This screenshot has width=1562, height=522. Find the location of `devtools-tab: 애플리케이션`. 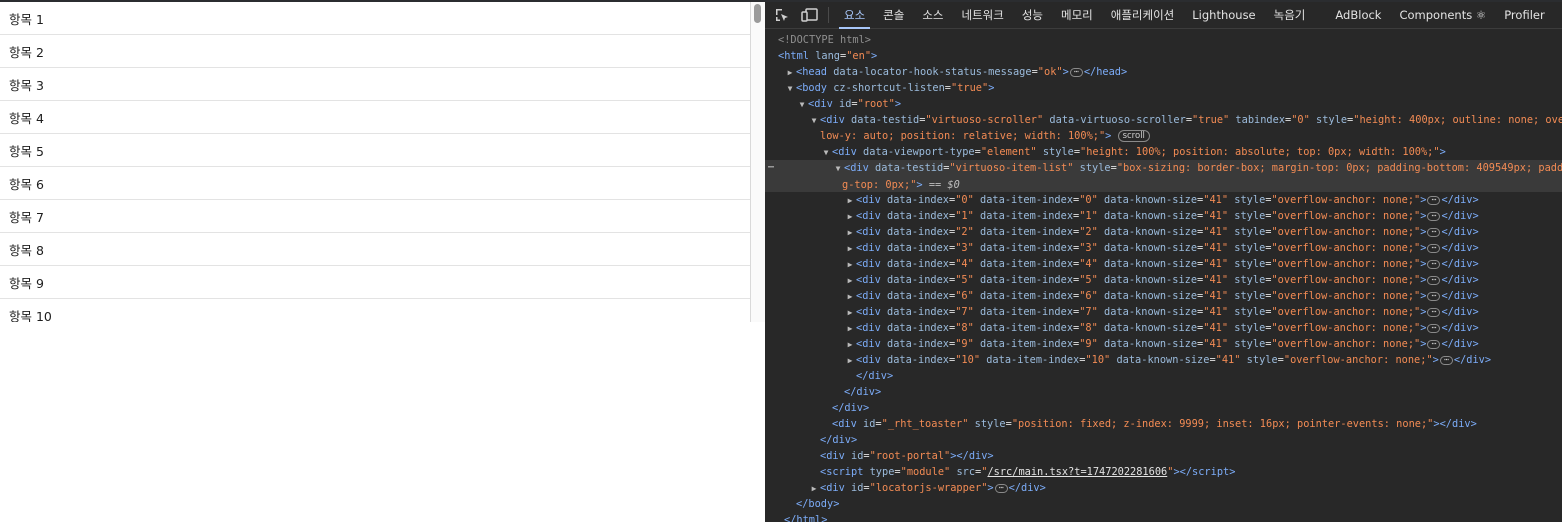

devtools-tab: 애플리케이션 is located at coordinates (1142, 15).